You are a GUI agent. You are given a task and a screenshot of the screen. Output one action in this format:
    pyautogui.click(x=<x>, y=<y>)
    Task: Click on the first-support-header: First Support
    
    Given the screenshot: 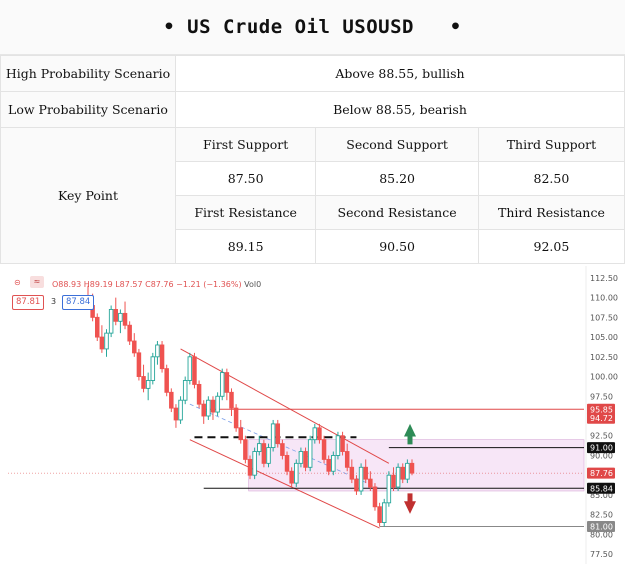 What is the action you would take?
    pyautogui.click(x=245, y=144)
    